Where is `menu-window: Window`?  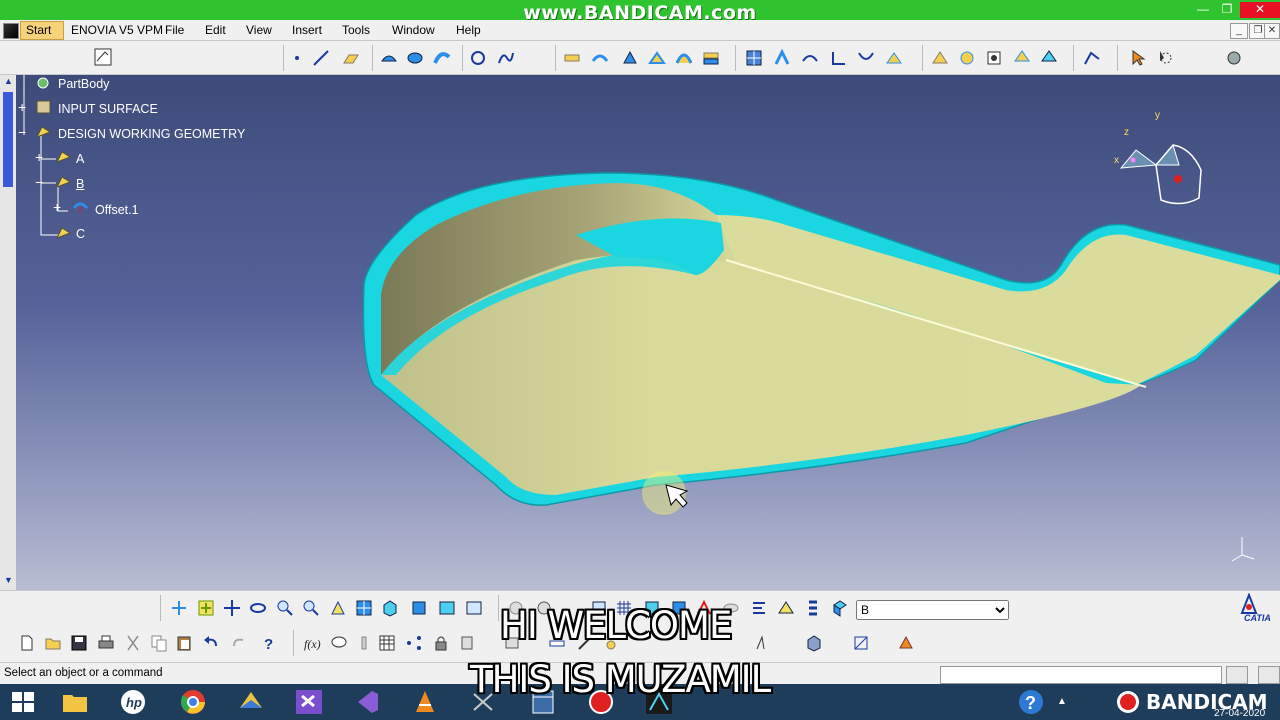 menu-window: Window is located at coordinates (413, 30).